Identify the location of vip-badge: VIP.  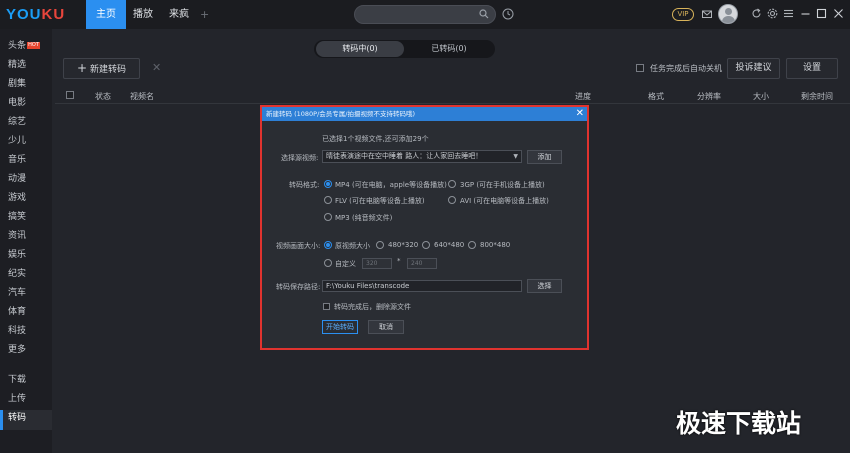
(683, 14).